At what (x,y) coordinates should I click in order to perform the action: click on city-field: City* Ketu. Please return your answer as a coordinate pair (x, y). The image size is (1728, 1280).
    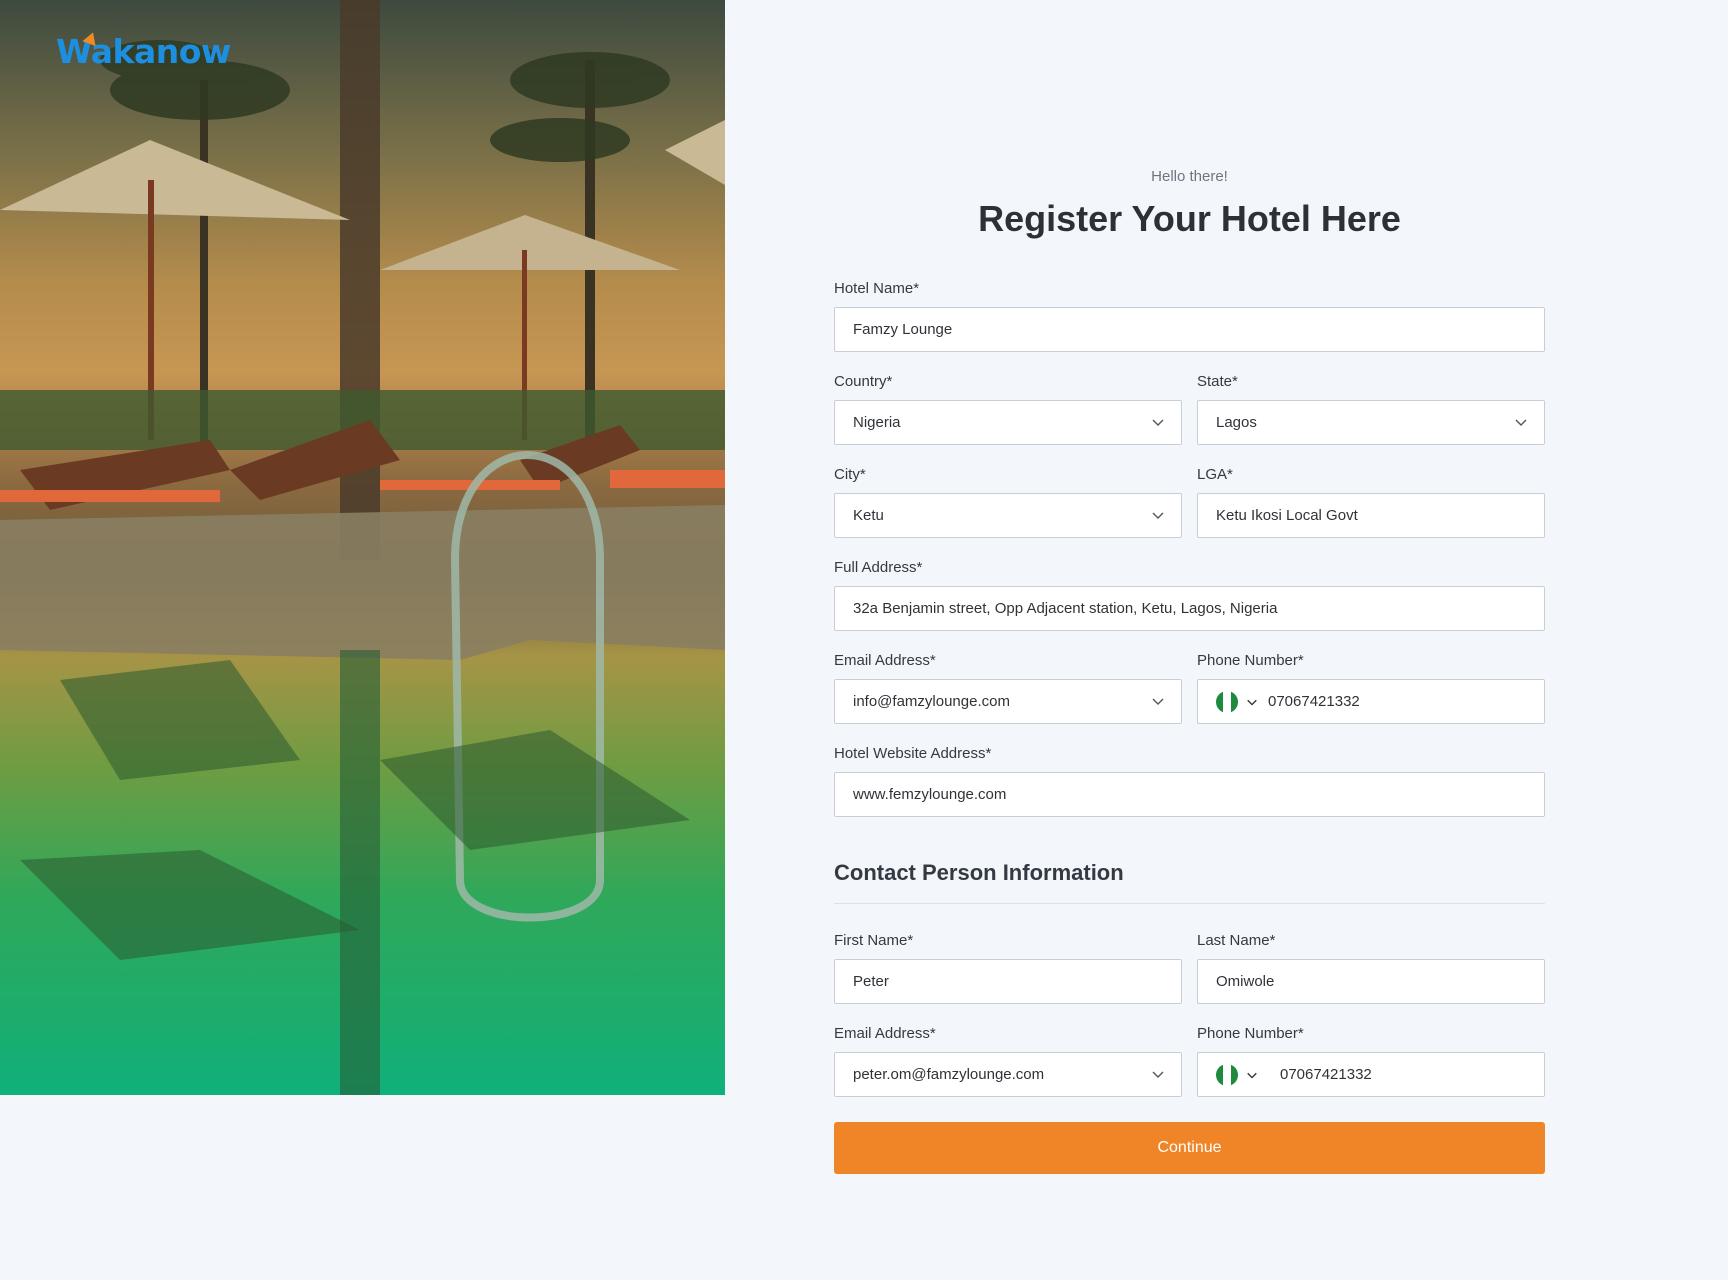
    Looking at the image, I should click on (1008, 501).